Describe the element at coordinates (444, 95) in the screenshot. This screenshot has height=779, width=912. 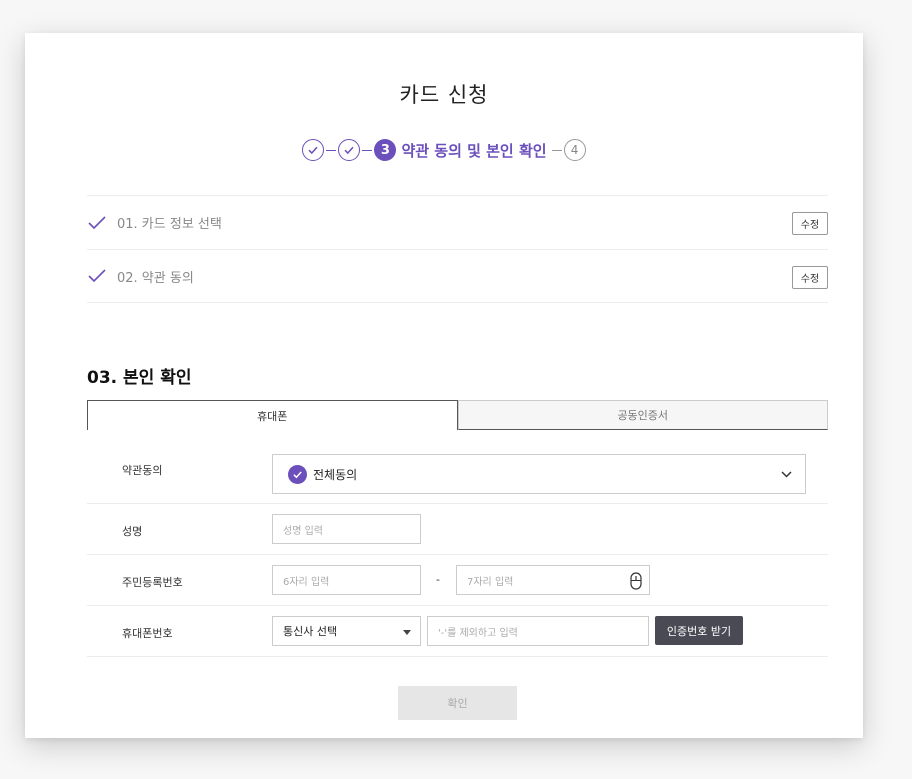
I see `page-title: 카드 신청` at that location.